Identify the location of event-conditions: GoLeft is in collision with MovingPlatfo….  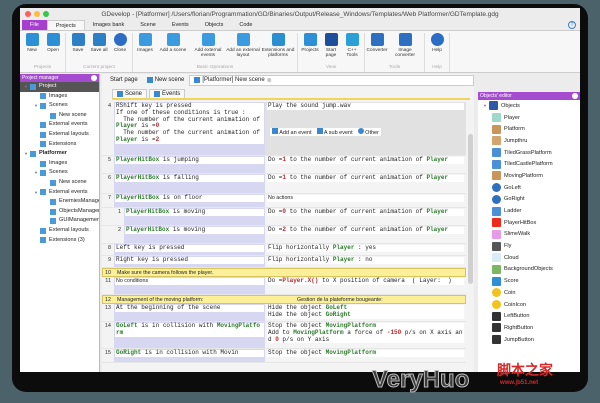
(189, 335).